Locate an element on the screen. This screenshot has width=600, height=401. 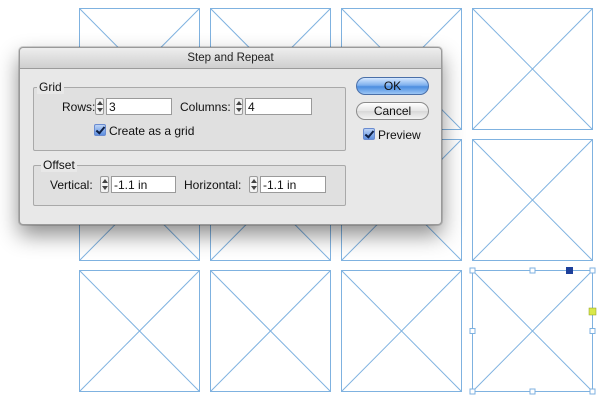
horizontal-stepper is located at coordinates (253, 184).